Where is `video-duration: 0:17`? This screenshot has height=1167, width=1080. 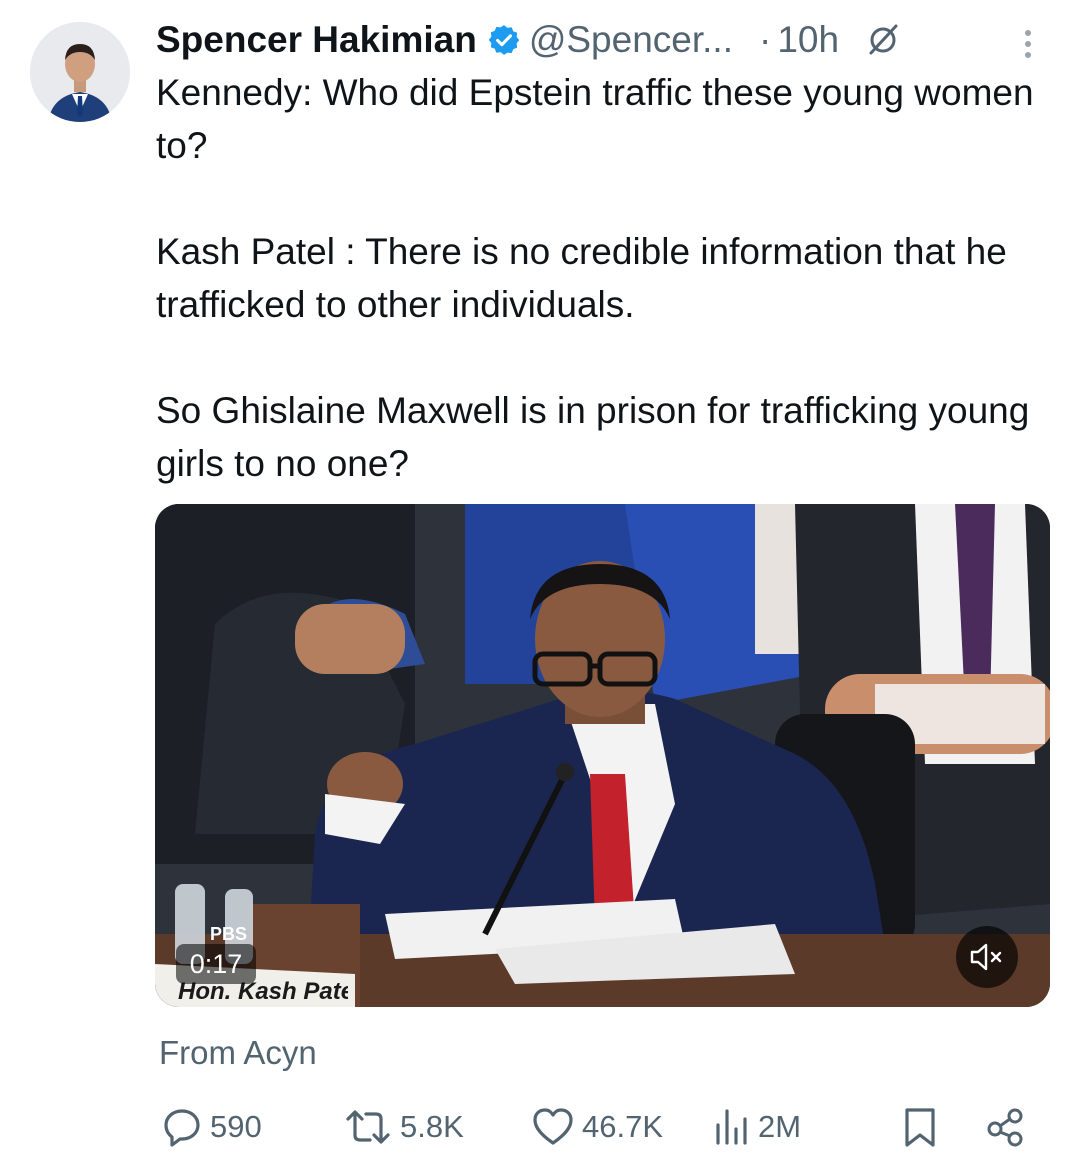 video-duration: 0:17 is located at coordinates (216, 964).